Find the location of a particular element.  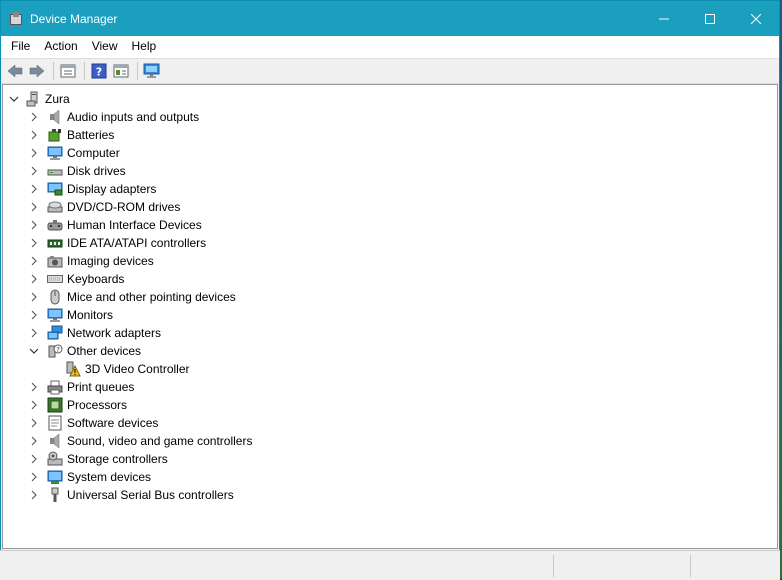

toolbar-separator is located at coordinates (137, 71).